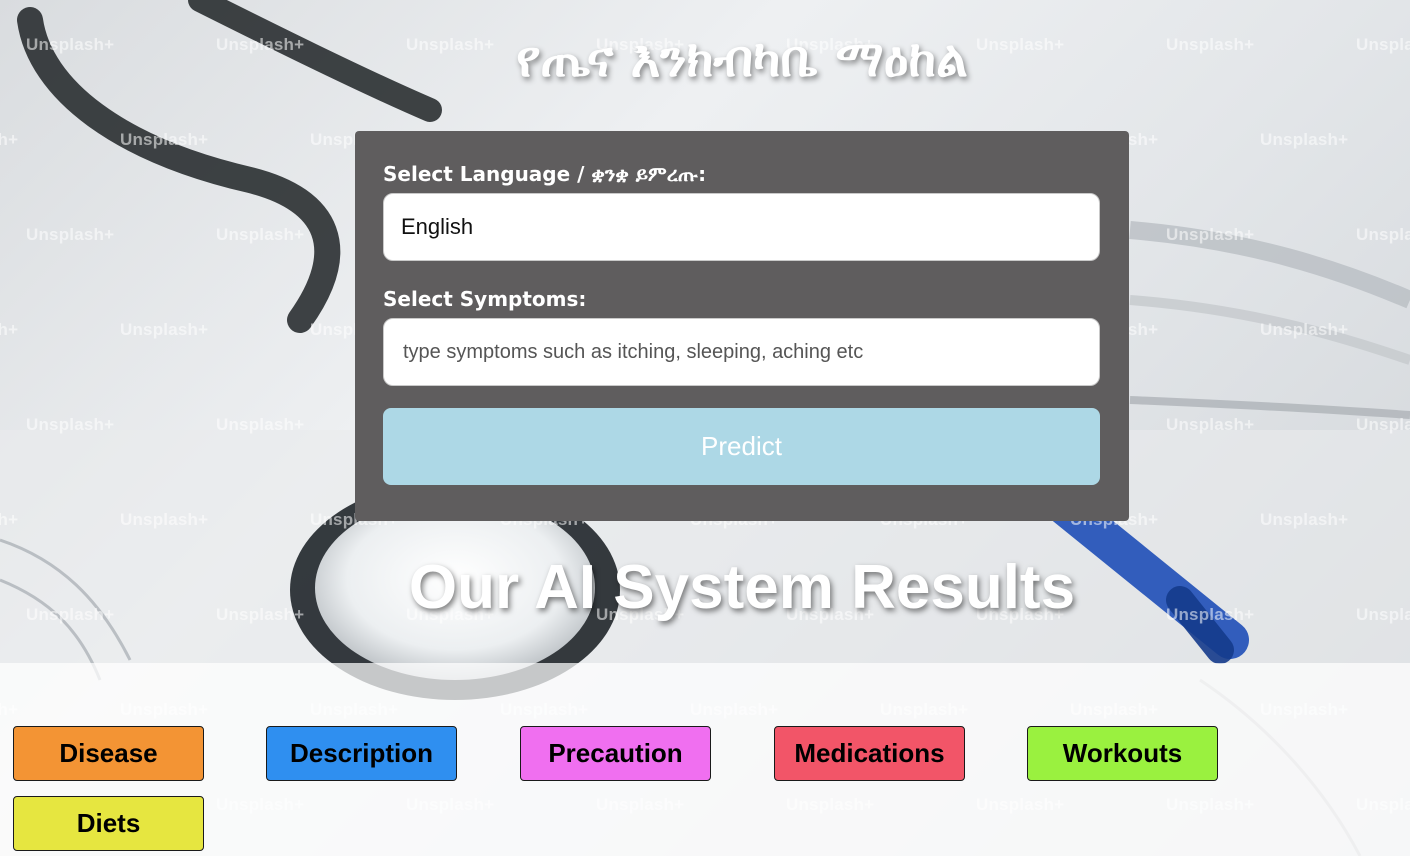  I want to click on symptoms-field, so click(741, 352).